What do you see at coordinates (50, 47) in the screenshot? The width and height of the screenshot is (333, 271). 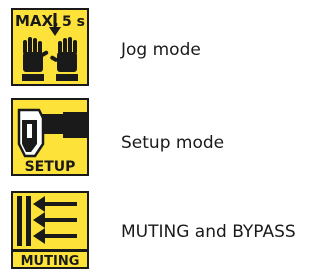 I see `two-hand-jog-icon: MAX. 5 s` at bounding box center [50, 47].